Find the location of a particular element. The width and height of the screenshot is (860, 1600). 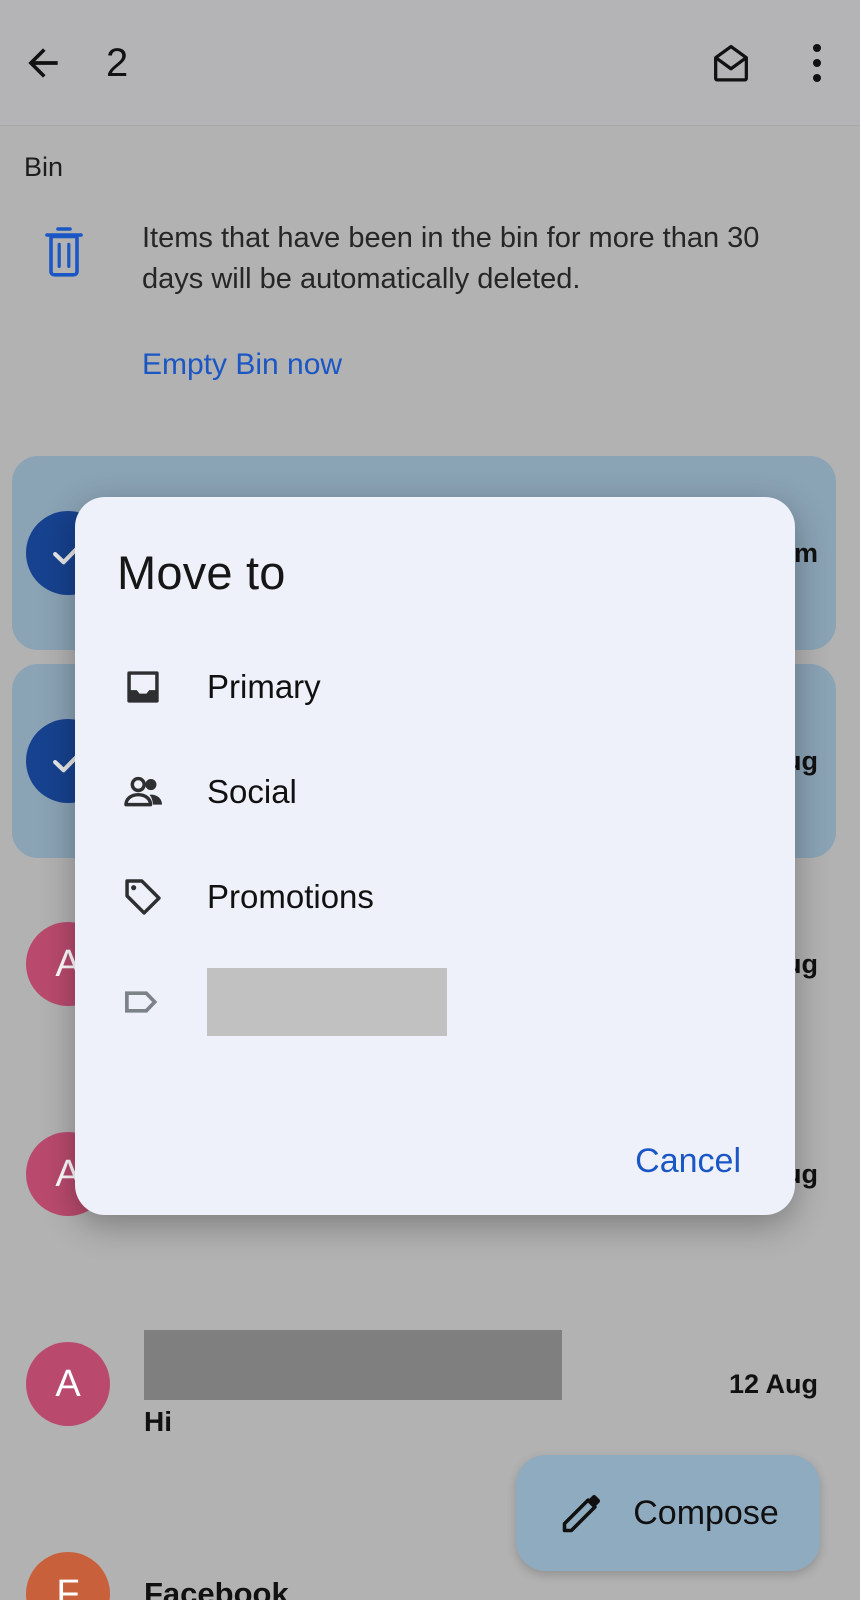

people-icon-wrap is located at coordinates (149, 792).